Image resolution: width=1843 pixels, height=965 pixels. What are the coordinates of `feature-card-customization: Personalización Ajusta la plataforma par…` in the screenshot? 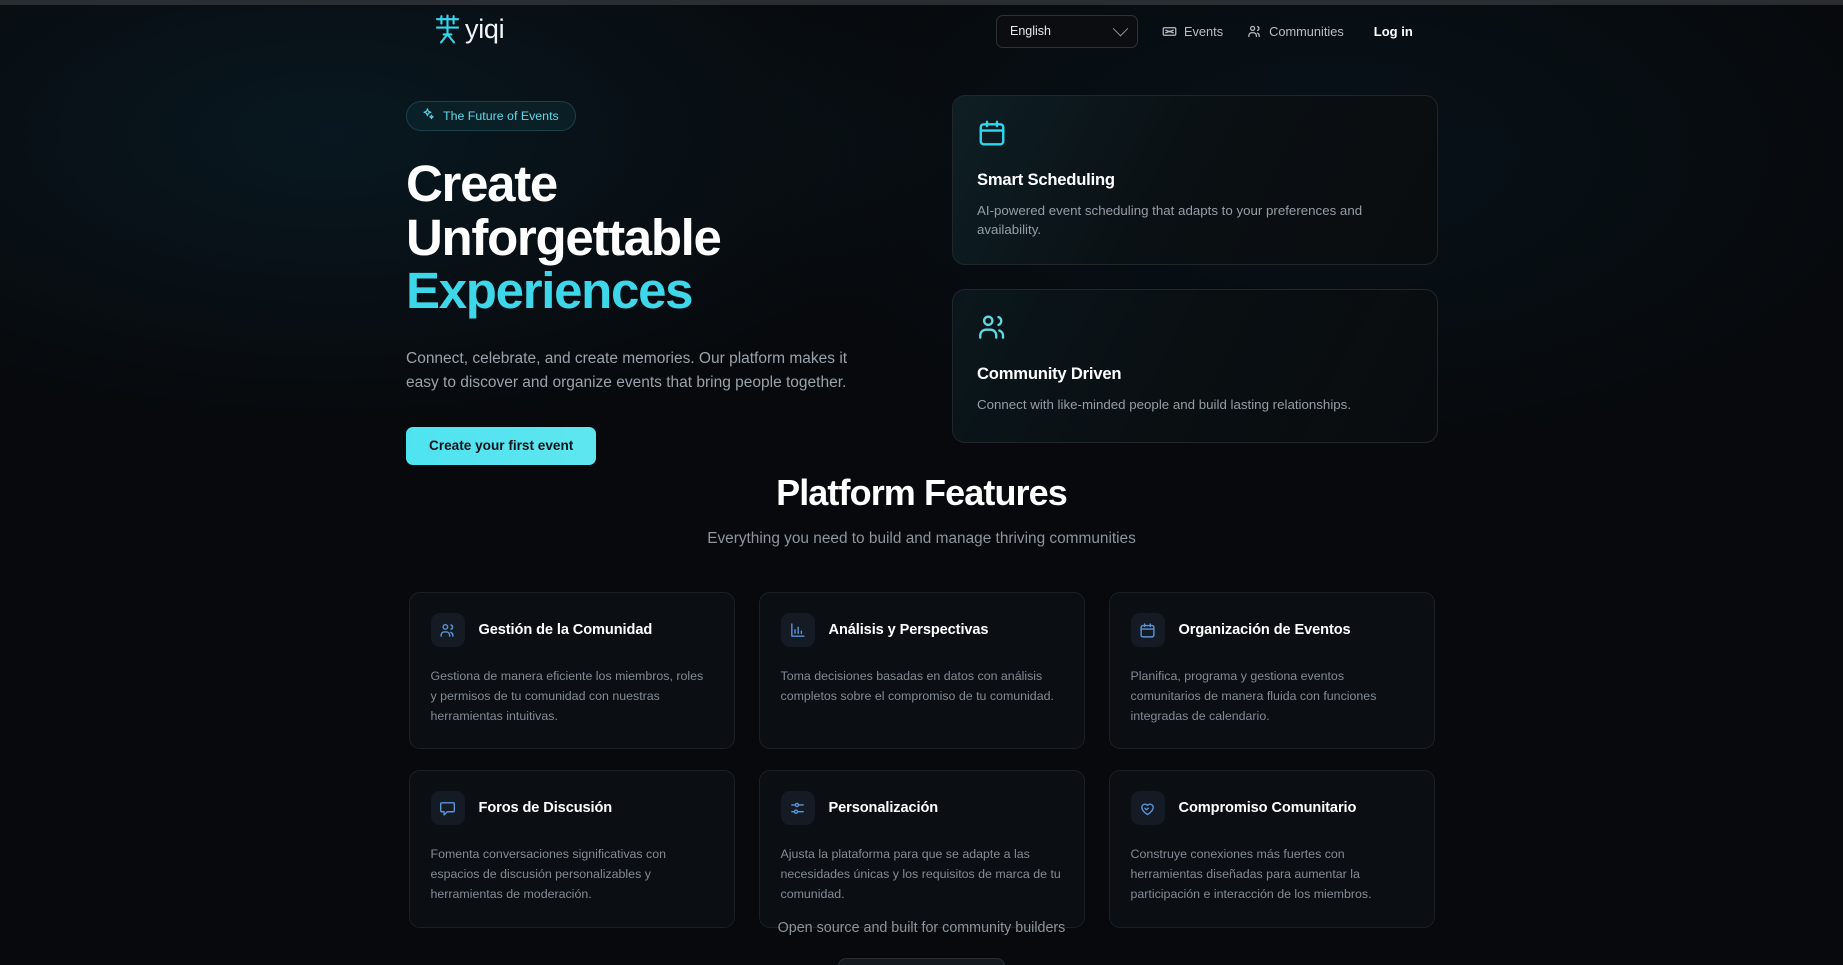 It's located at (921, 849).